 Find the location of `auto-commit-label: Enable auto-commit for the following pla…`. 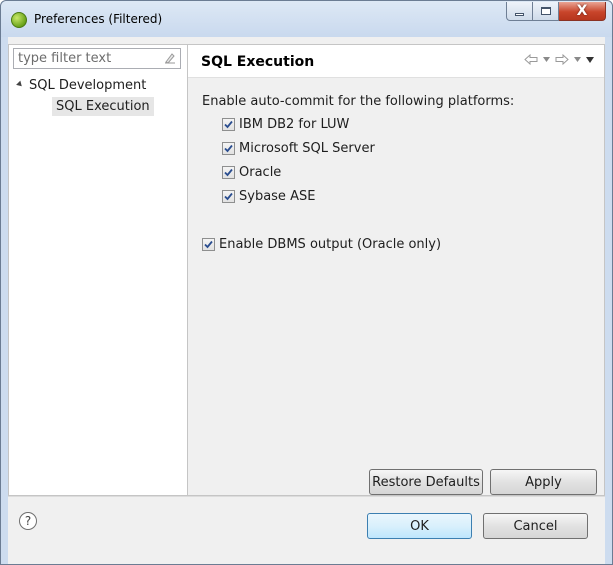

auto-commit-label: Enable auto-commit for the following pla… is located at coordinates (358, 101).